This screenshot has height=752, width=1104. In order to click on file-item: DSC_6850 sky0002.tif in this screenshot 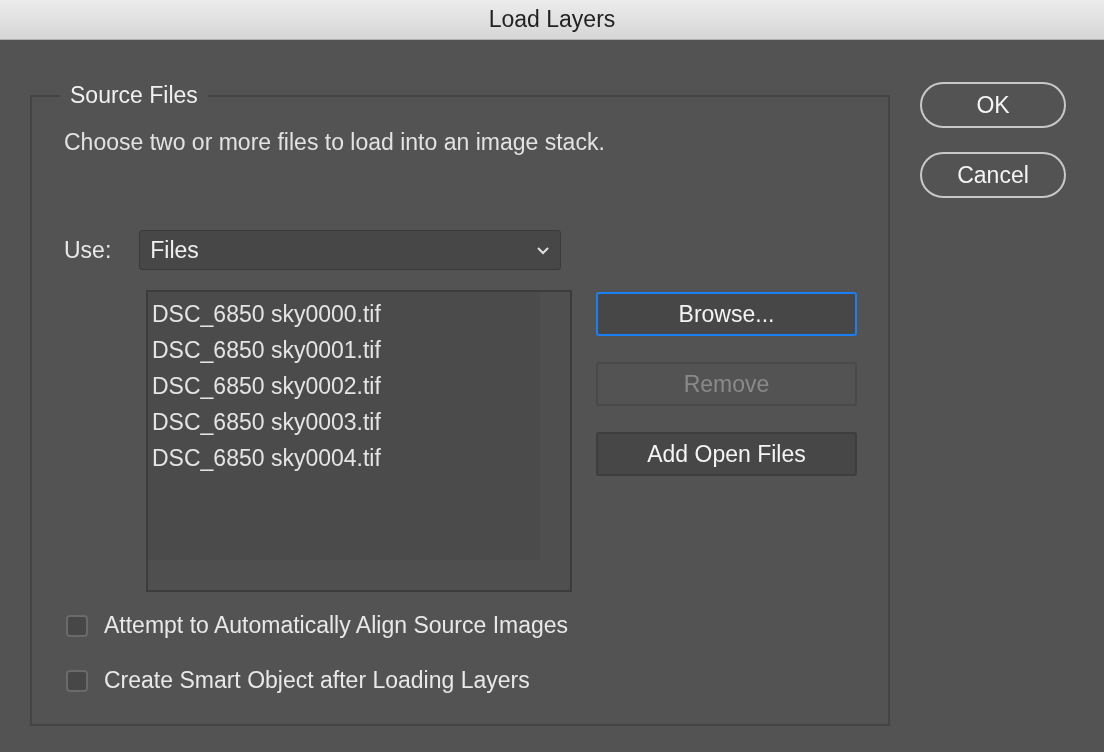, I will do `click(346, 386)`.